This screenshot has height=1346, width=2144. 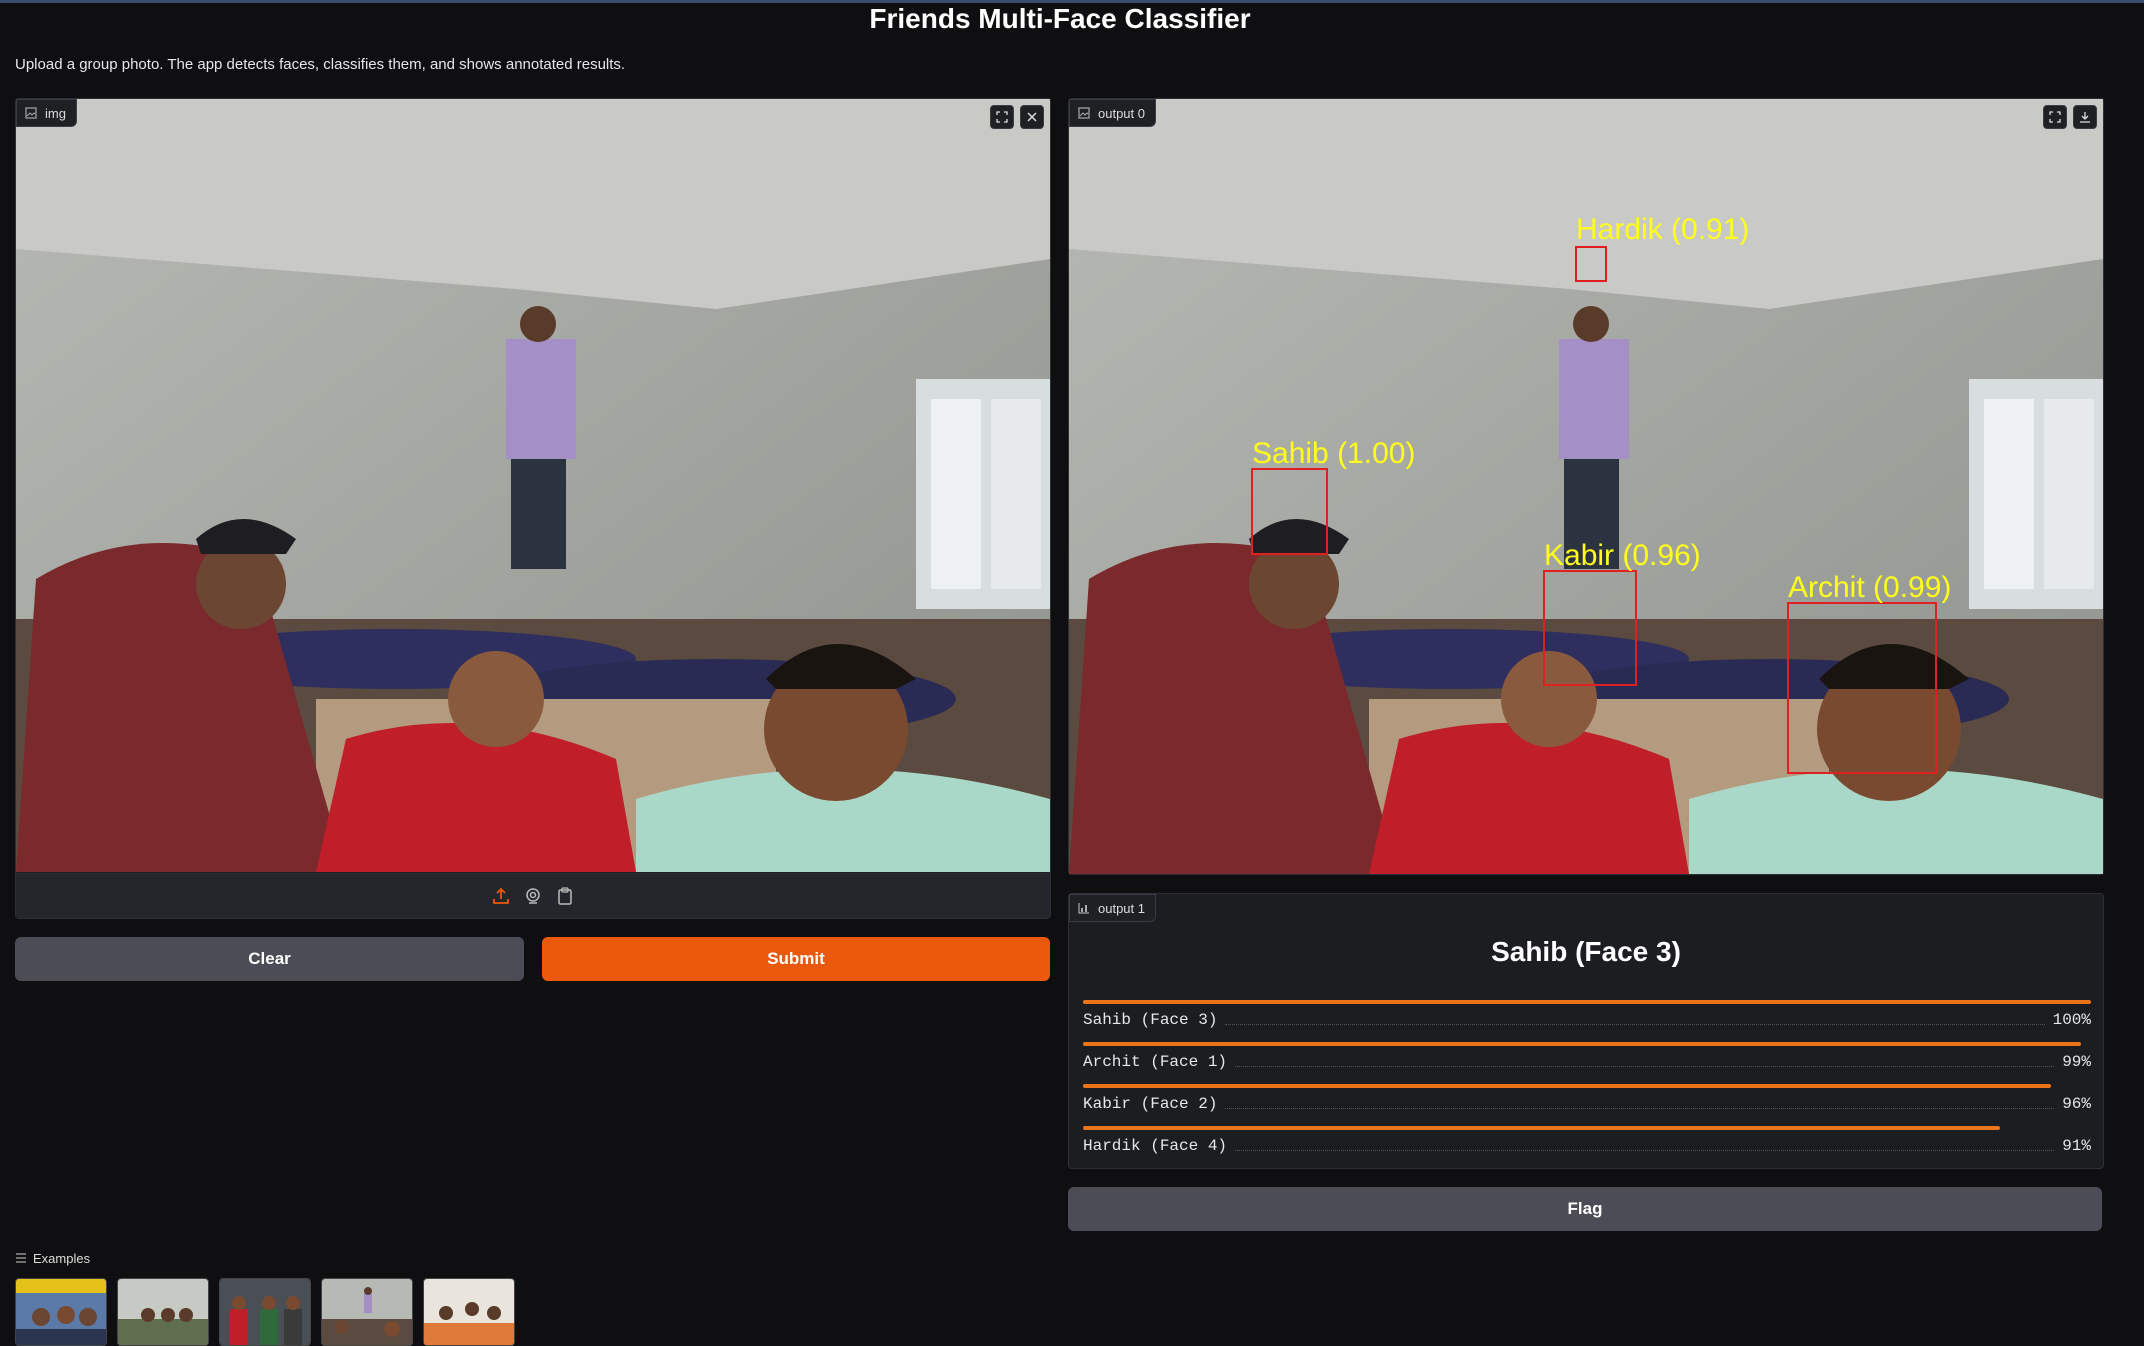 I want to click on examples-label: Examples, so click(x=62, y=1258).